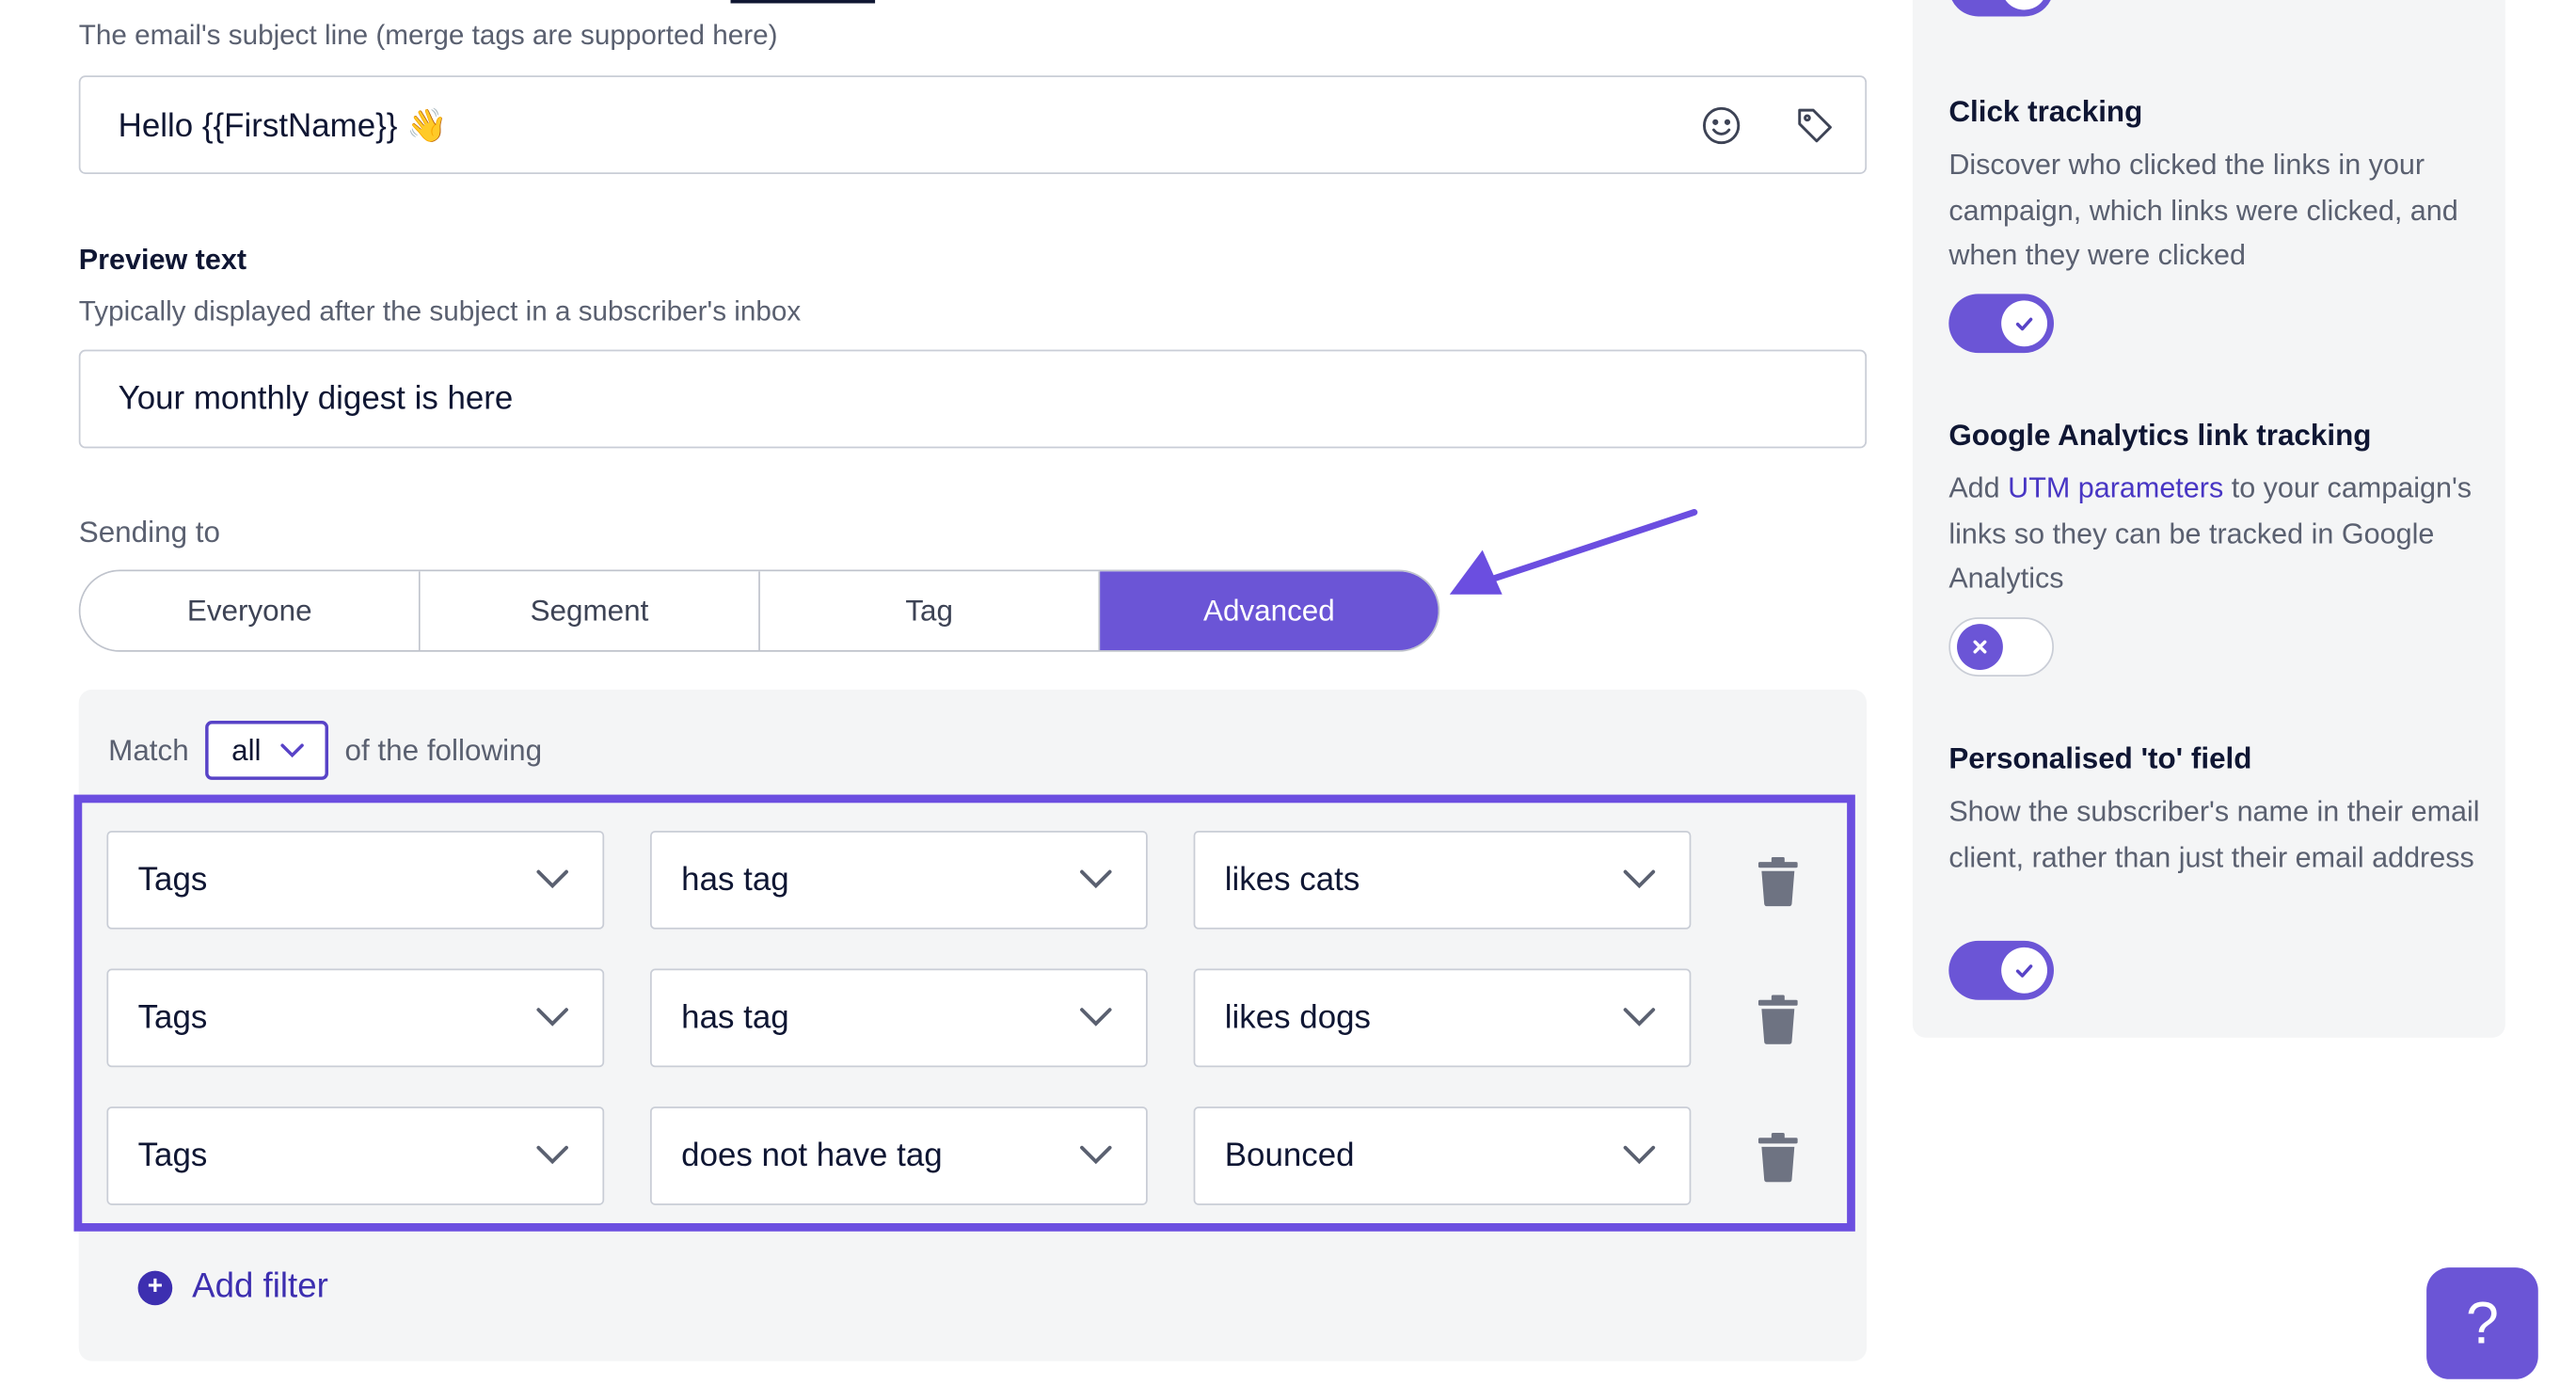 The height and width of the screenshot is (1385, 2576). Describe the element at coordinates (1978, 487) in the screenshot. I see `ga-desc-before: Add` at that location.